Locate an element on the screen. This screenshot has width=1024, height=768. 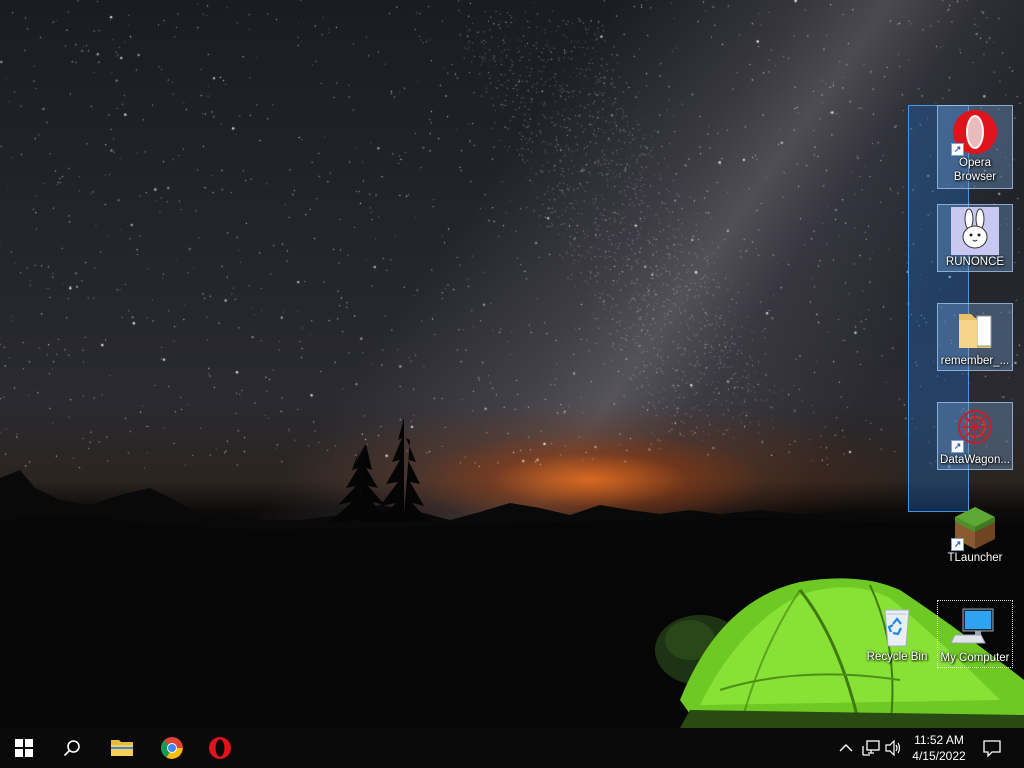
chrome-button is located at coordinates (172, 748).